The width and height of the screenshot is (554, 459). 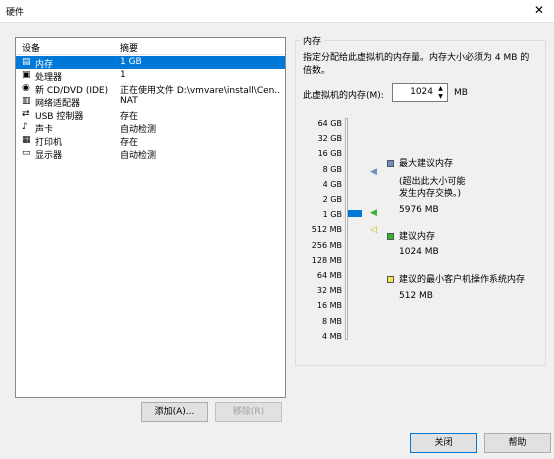 I want to click on scale-tick-label: 256 MB, so click(x=326, y=245).